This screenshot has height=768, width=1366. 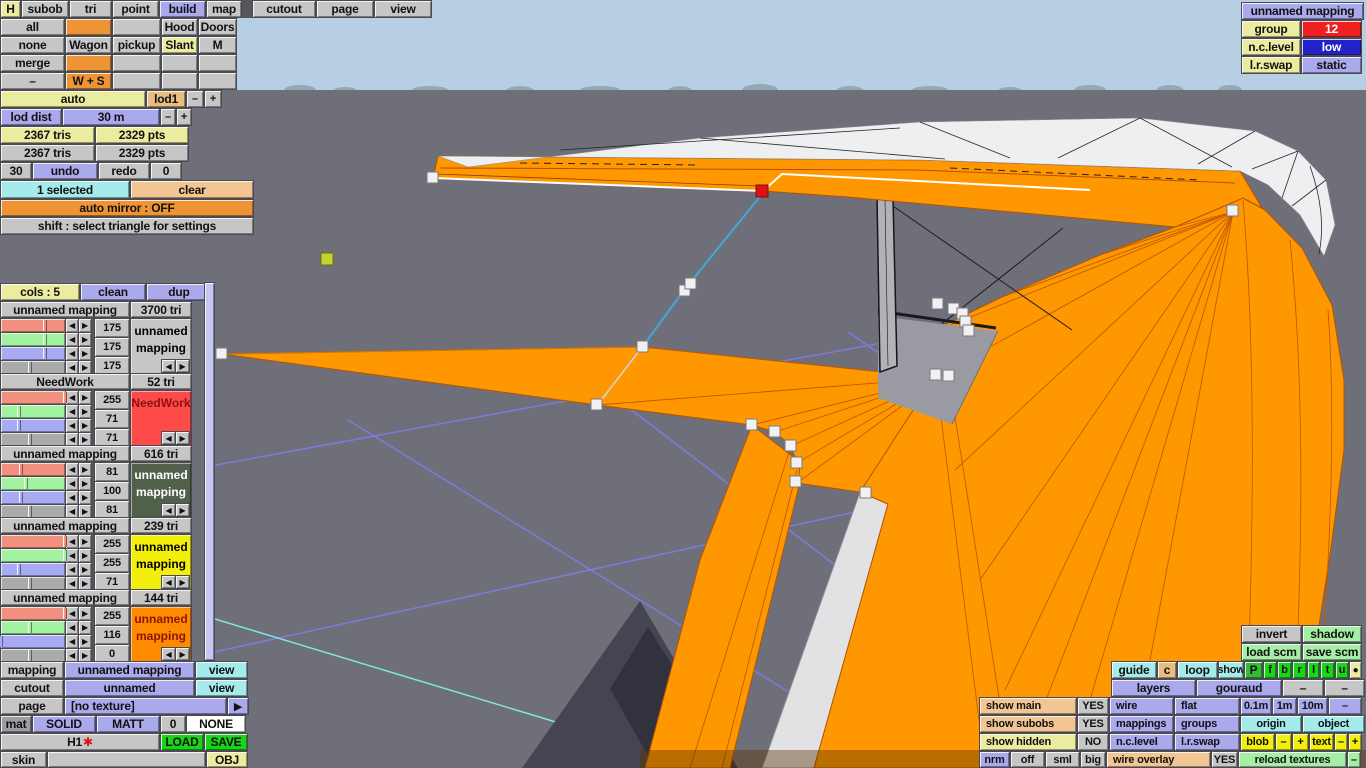 I want to click on swatch-left-arrow: ◀, so click(x=168, y=510).